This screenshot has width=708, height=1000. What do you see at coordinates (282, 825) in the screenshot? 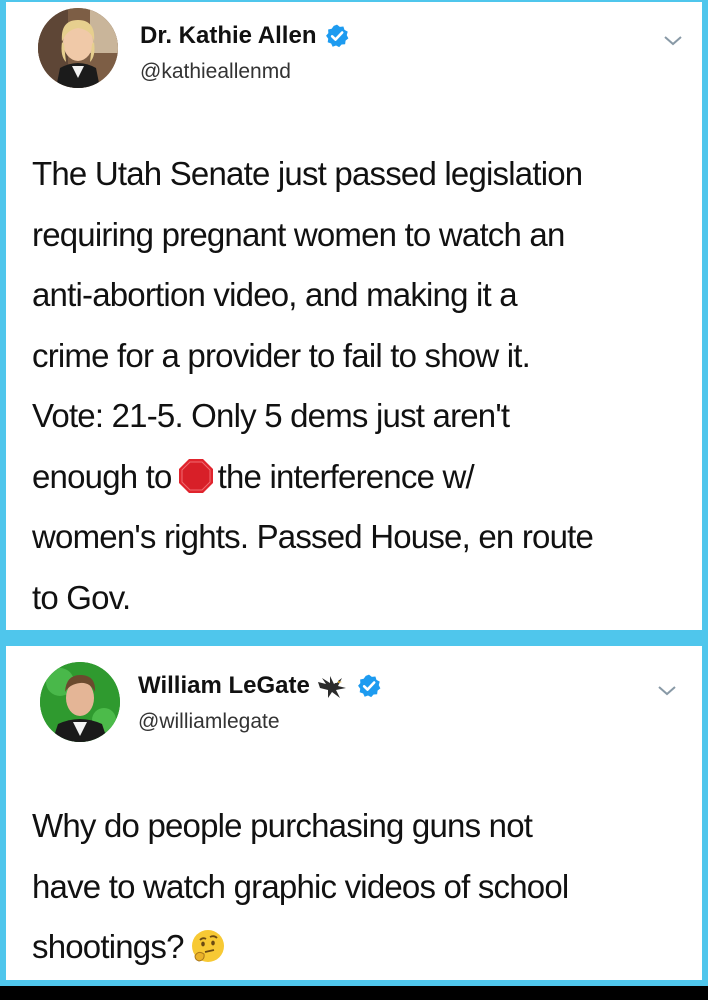
I see `tweet-text-line: Why do people purchasing guns not` at bounding box center [282, 825].